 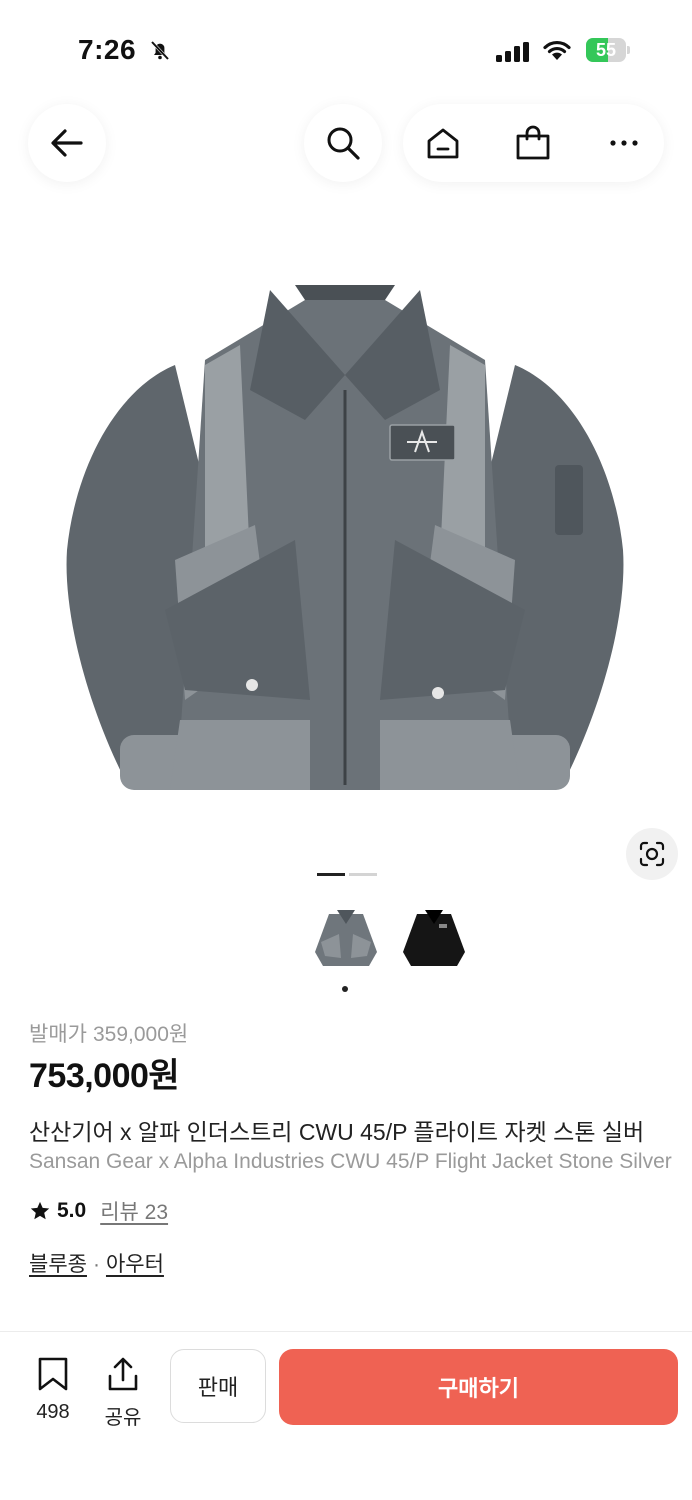 I want to click on home-button, so click(x=443, y=143).